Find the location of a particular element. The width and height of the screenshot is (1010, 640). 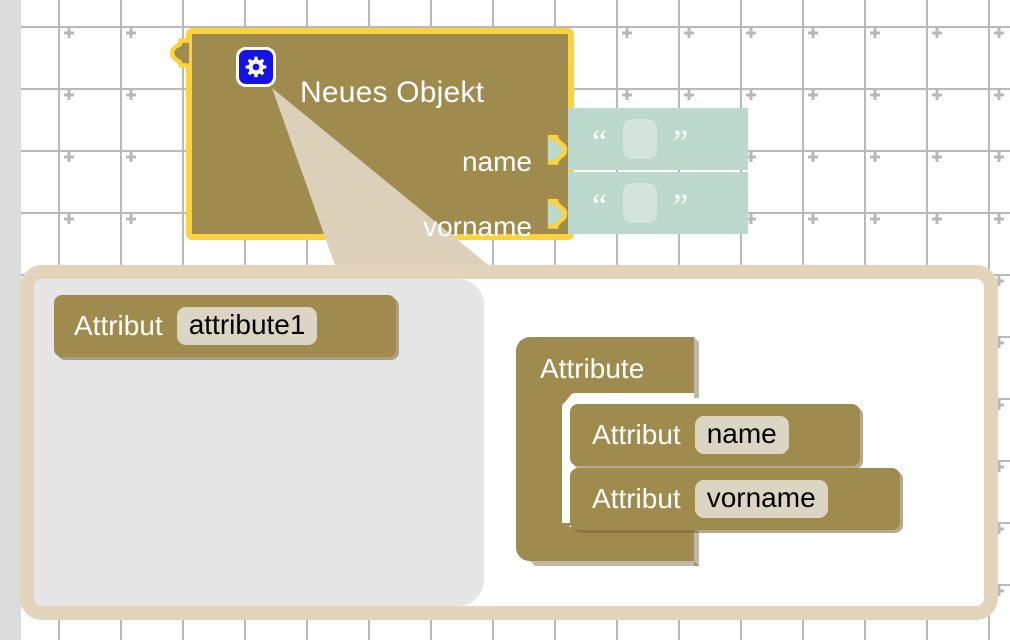

block-output-plug is located at coordinates (180, 53).